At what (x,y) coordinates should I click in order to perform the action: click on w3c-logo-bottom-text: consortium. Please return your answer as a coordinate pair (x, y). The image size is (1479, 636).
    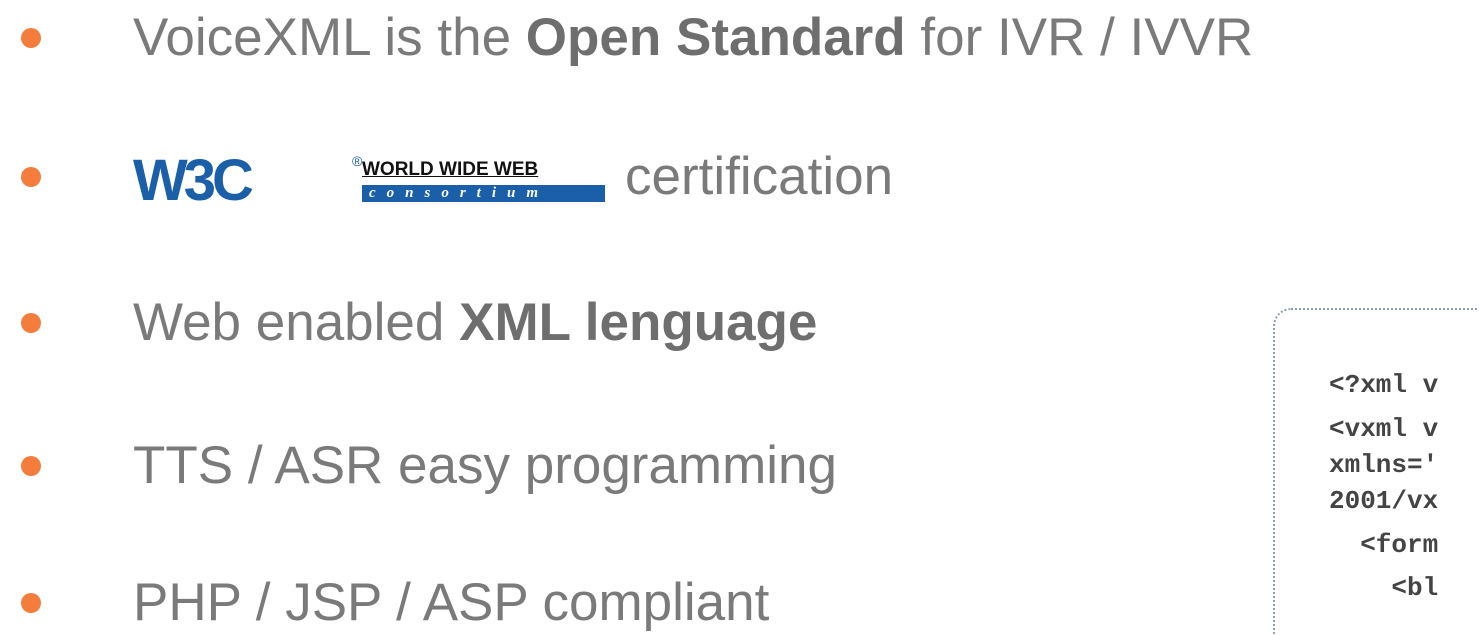
    Looking at the image, I should click on (459, 193).